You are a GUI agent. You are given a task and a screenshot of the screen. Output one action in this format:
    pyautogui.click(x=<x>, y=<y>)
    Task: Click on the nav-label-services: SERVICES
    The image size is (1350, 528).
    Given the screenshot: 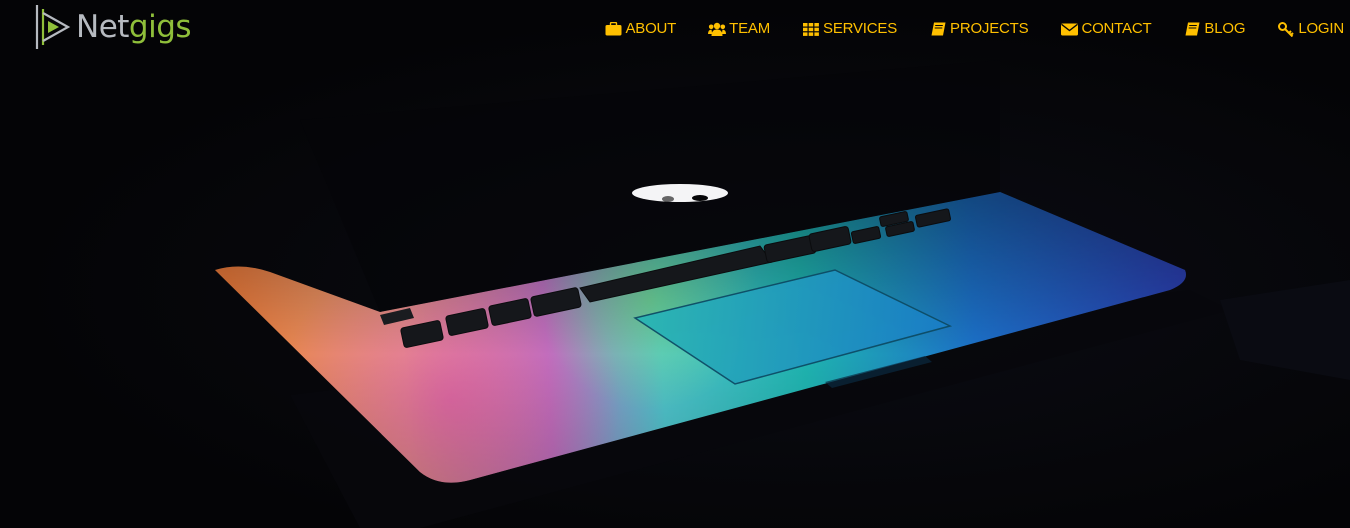 What is the action you would take?
    pyautogui.click(x=860, y=28)
    